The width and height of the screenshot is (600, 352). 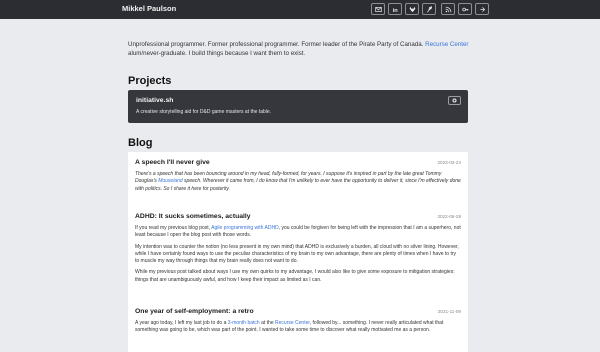 I want to click on svg-text: in, so click(x=395, y=9).